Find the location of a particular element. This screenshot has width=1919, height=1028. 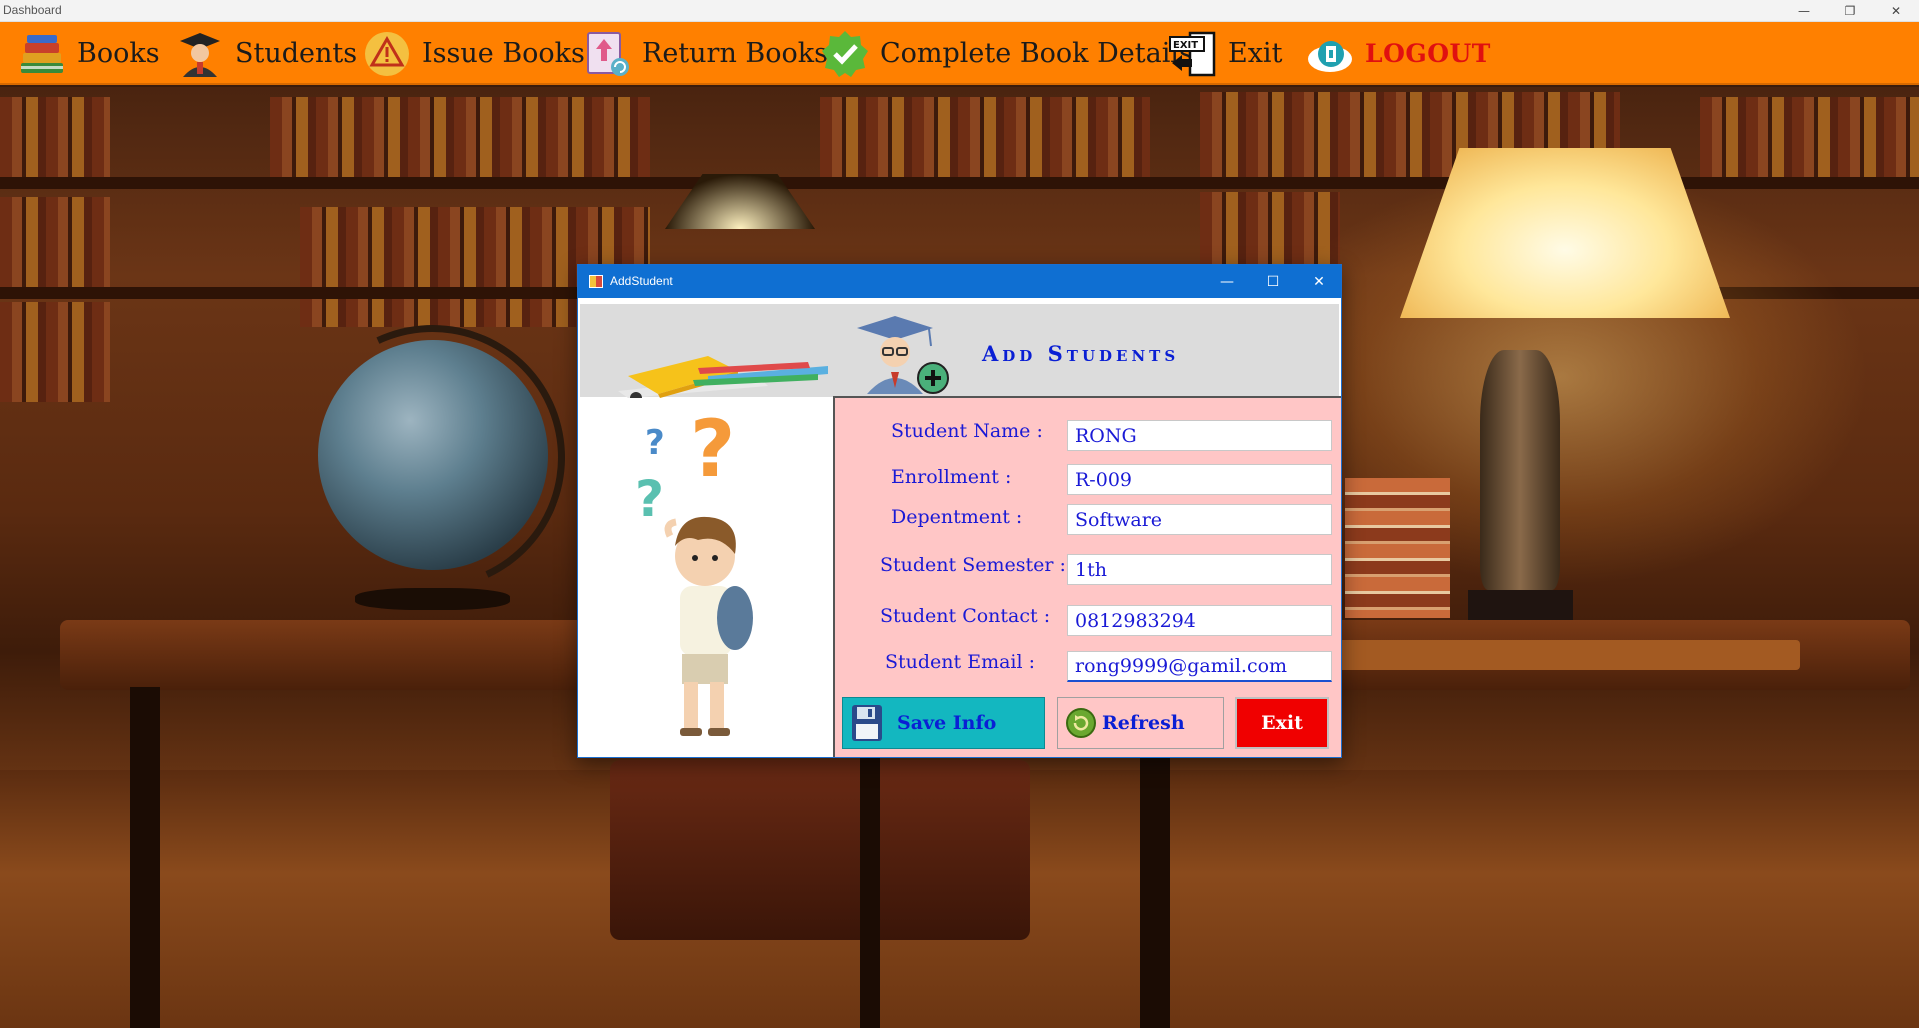

refresh-icon is located at coordinates (1081, 723).